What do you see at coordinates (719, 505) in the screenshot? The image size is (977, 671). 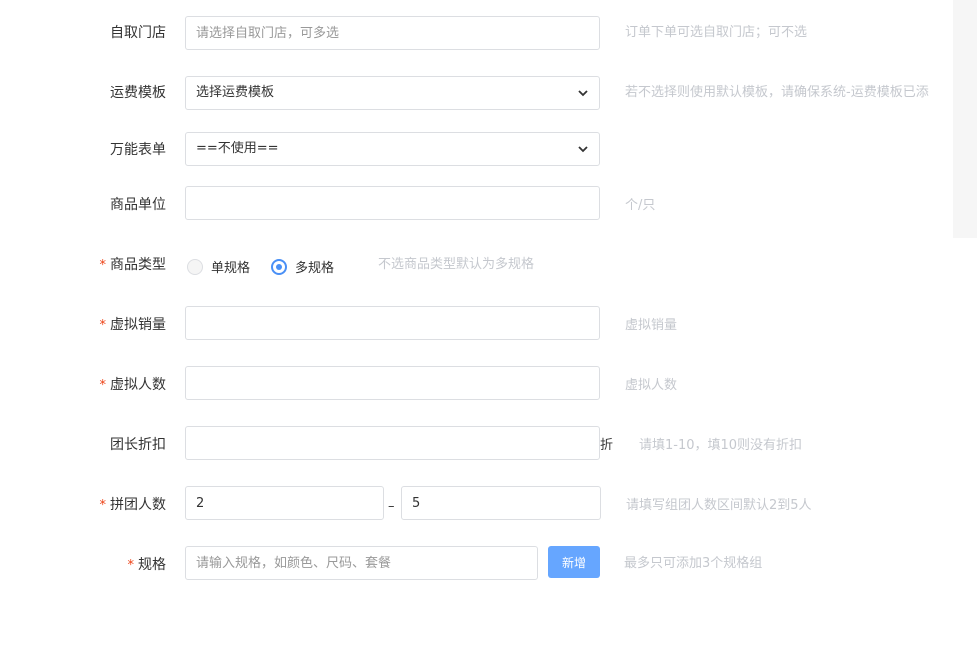 I see `group-size-hint: 请填写组团人数区间默认2到5人` at bounding box center [719, 505].